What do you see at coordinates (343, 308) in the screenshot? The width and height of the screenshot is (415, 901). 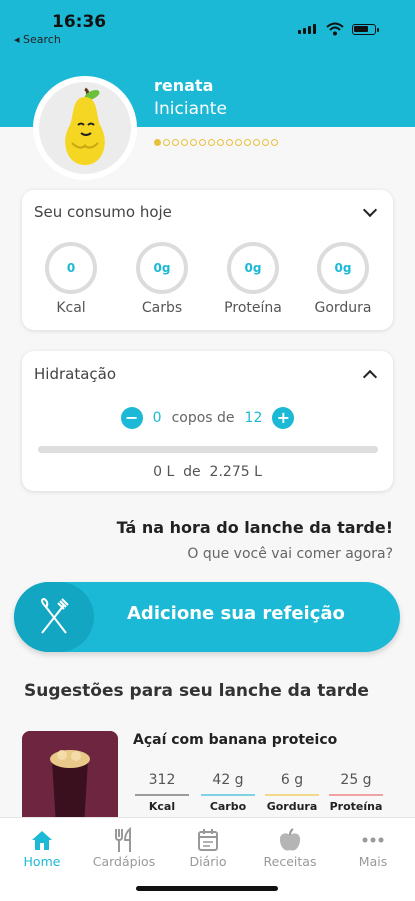 I see `fat-label: Gordura` at bounding box center [343, 308].